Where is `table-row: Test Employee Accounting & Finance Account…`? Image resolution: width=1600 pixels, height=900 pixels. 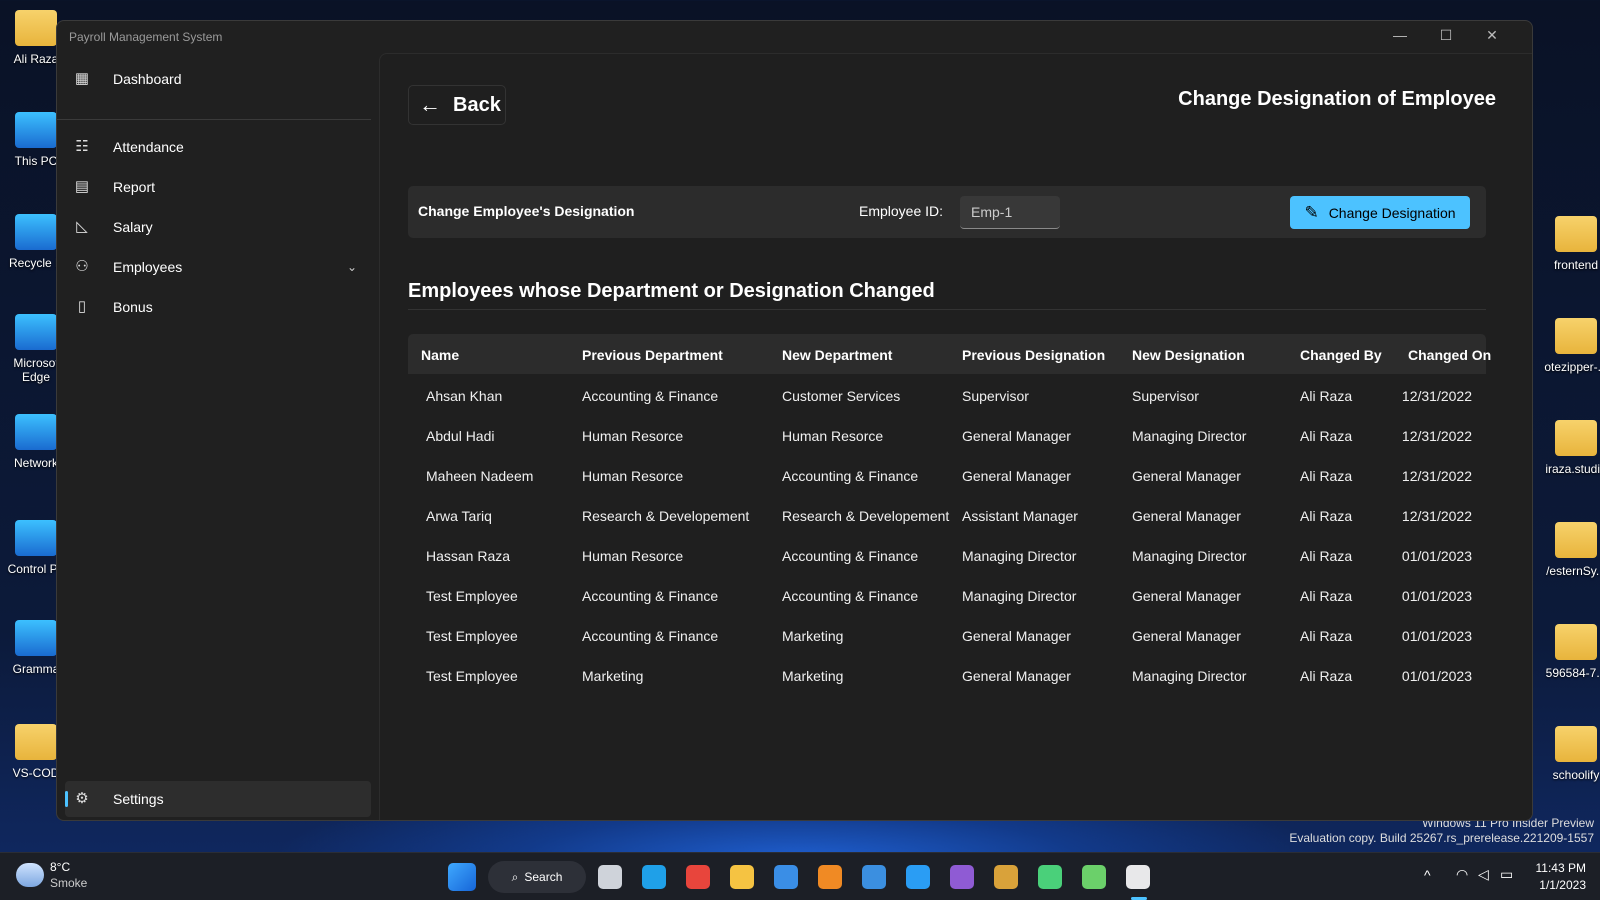 table-row: Test Employee Accounting & Finance Account… is located at coordinates (947, 596).